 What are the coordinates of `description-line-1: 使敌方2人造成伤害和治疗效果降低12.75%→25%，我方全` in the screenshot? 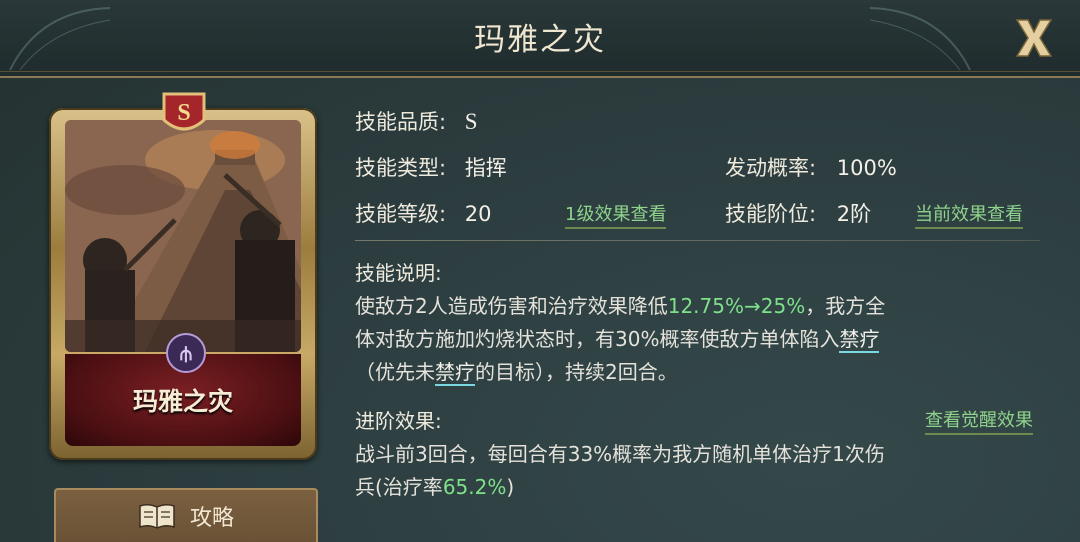 It's located at (700, 306).